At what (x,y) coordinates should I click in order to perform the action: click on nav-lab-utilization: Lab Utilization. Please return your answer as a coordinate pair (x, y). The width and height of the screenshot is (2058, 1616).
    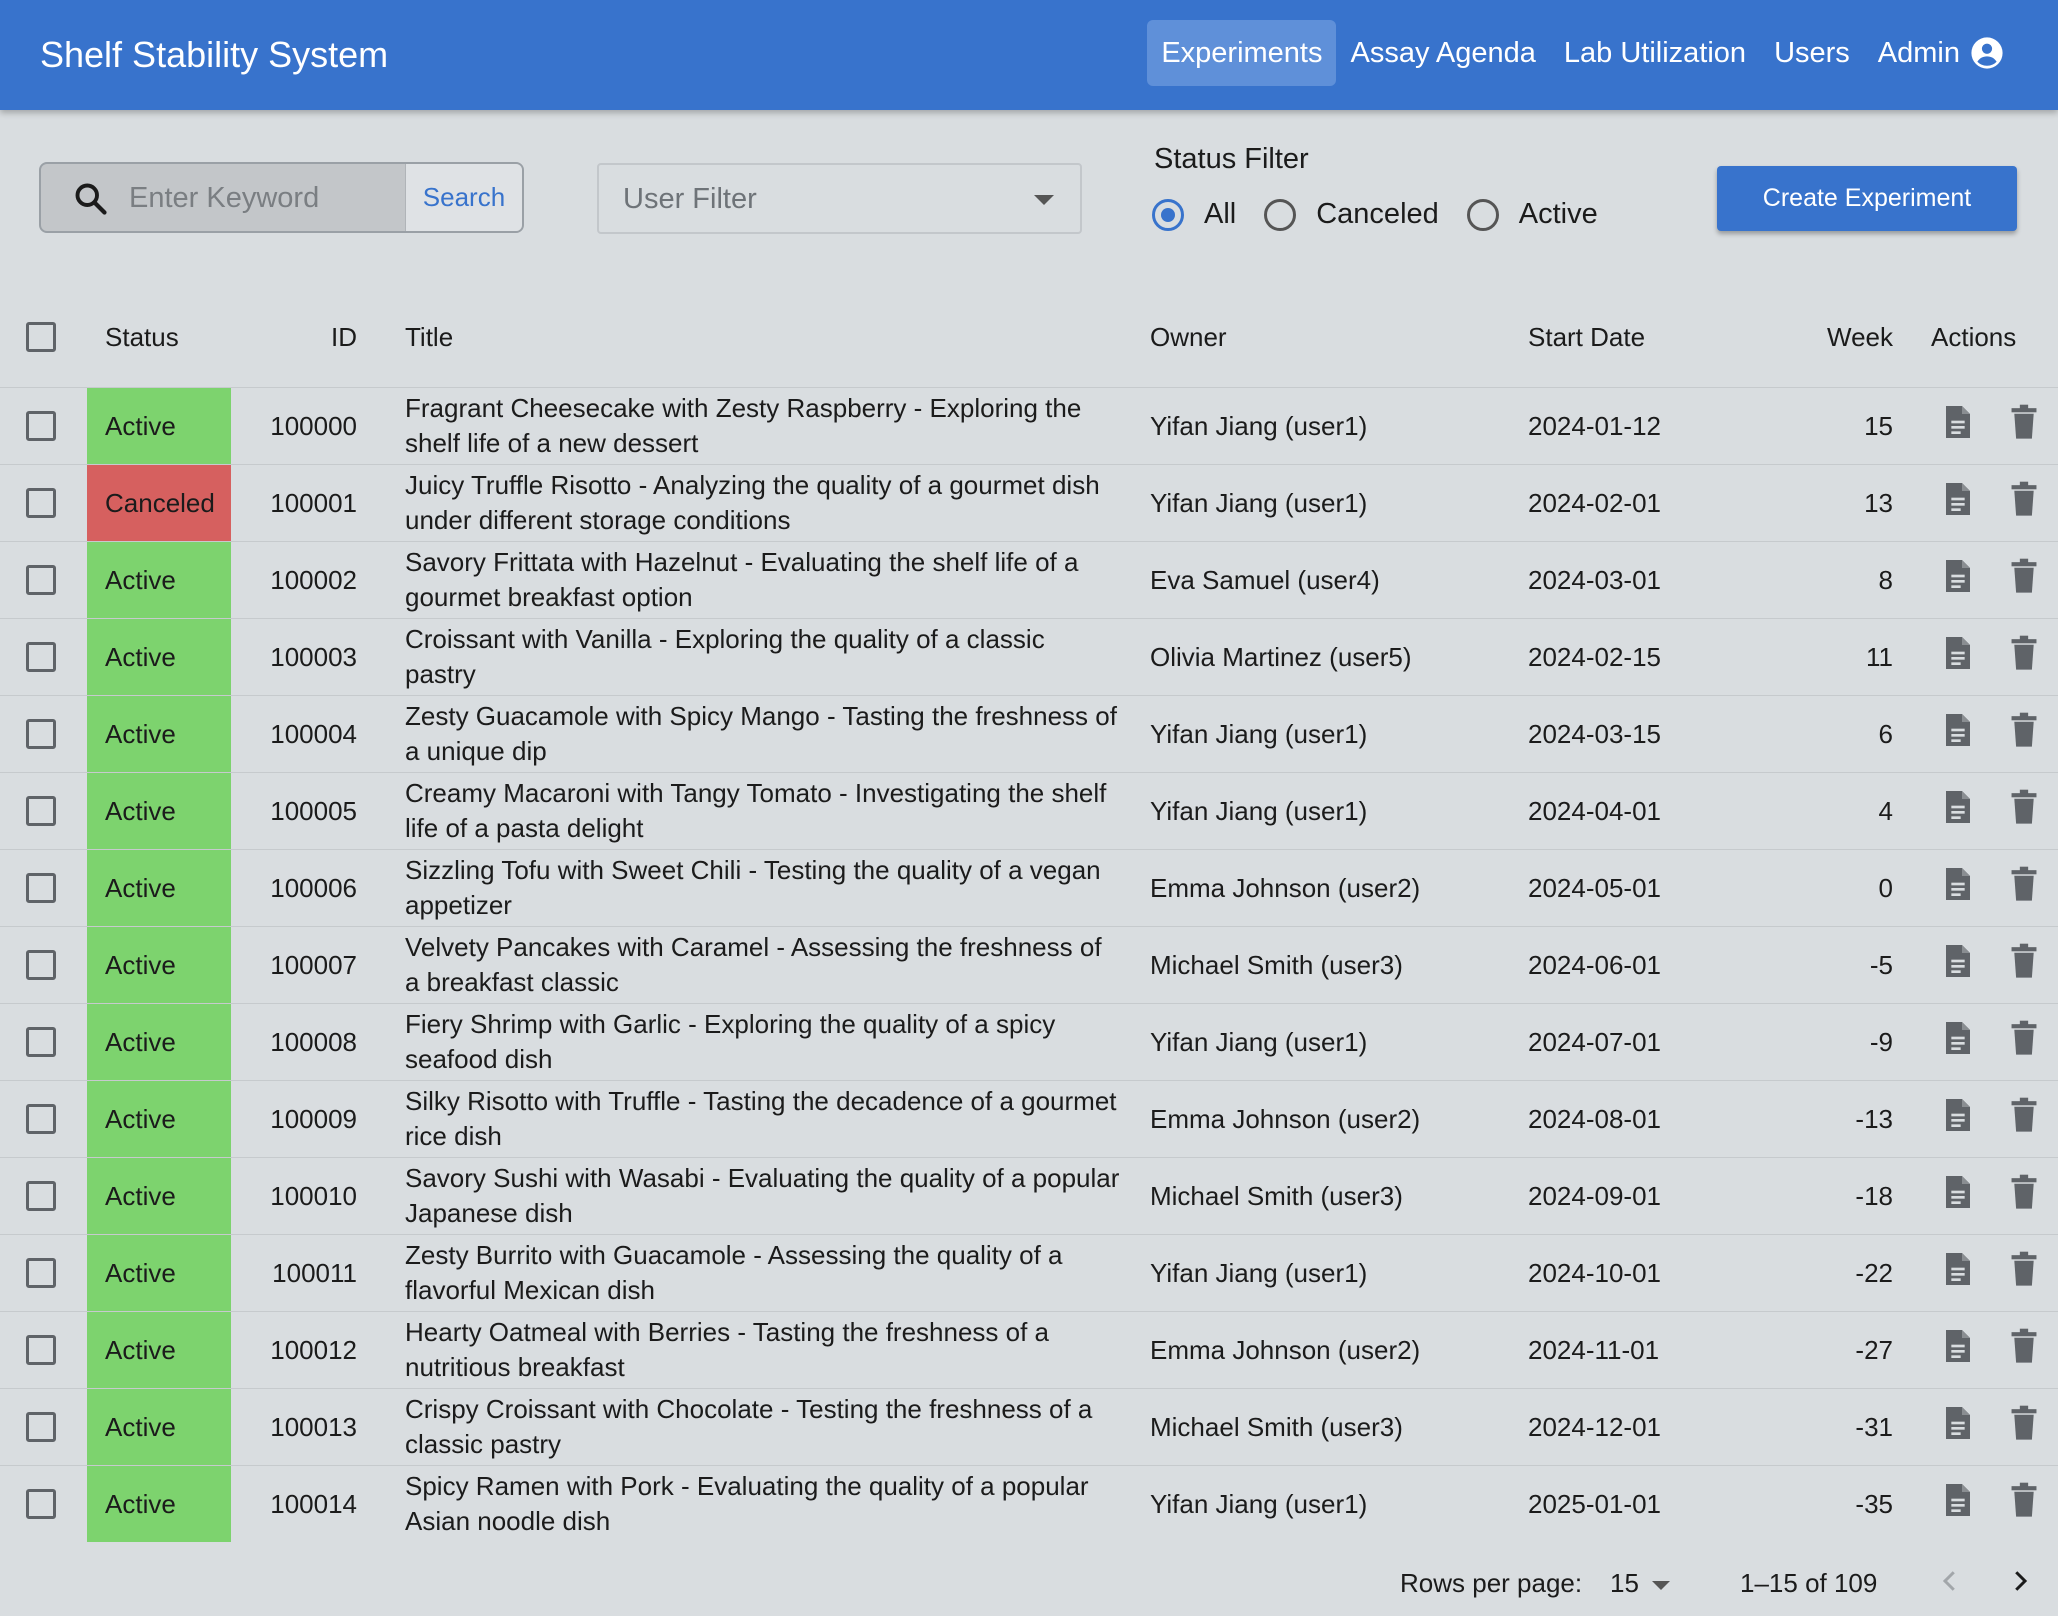
    Looking at the image, I should click on (1655, 53).